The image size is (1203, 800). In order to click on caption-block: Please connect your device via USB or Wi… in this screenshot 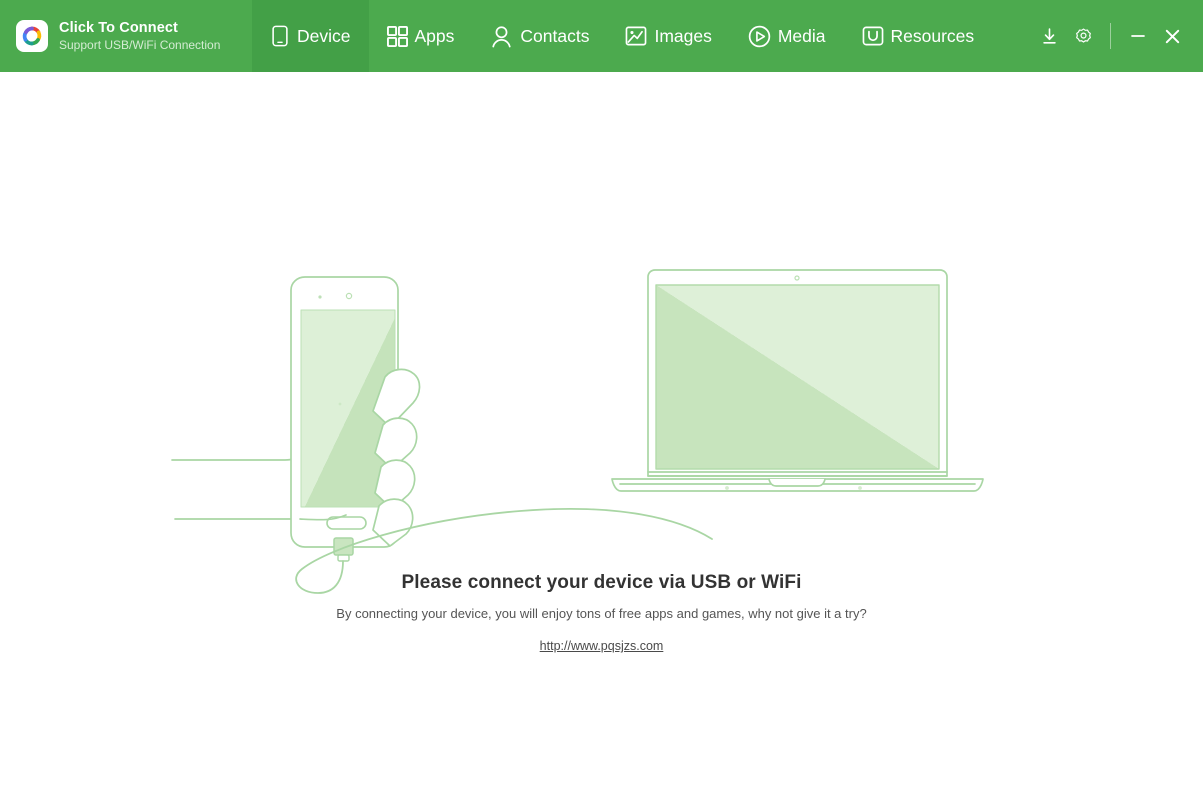, I will do `click(601, 613)`.